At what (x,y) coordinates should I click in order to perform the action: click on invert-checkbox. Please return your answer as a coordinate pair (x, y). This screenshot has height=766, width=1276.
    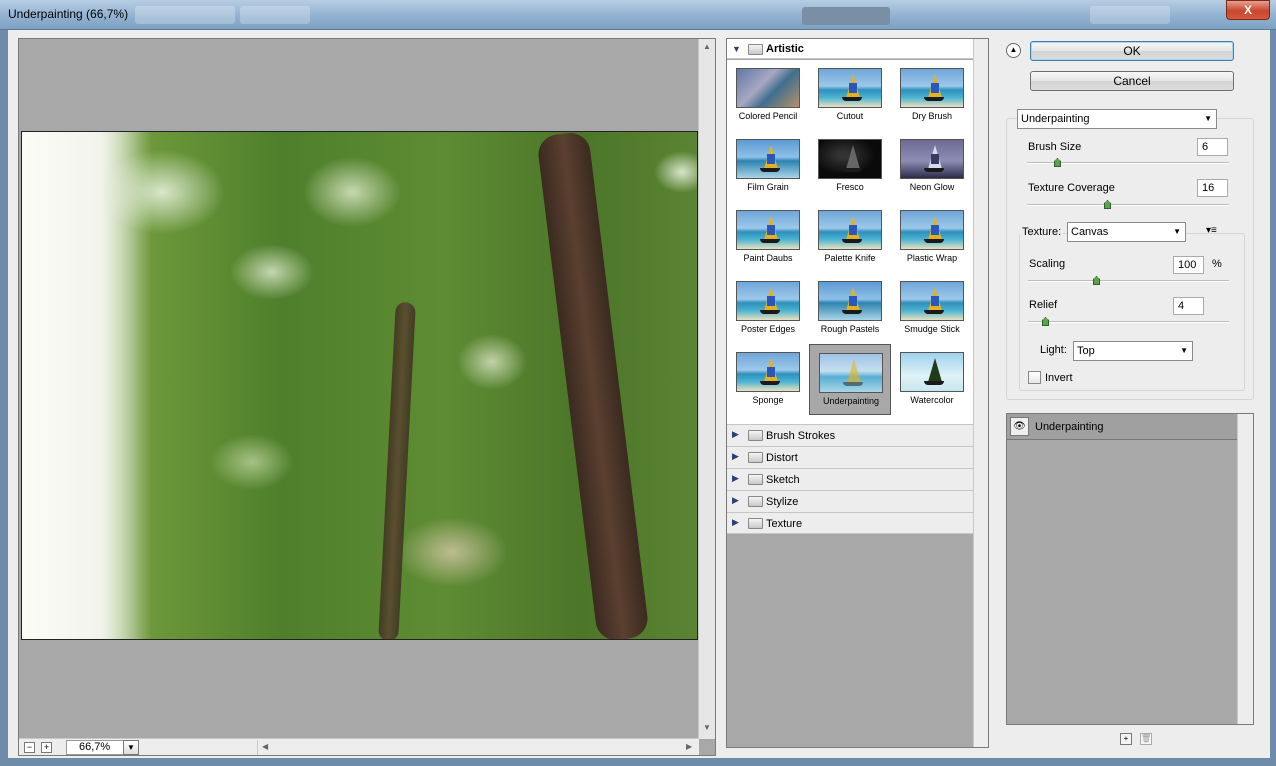
    Looking at the image, I should click on (1034, 377).